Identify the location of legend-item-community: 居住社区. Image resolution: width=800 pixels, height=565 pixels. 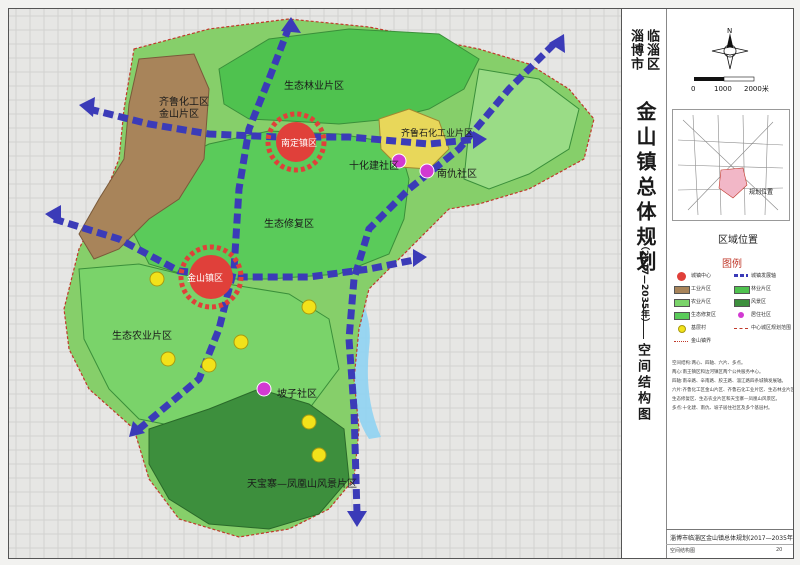
(763, 315).